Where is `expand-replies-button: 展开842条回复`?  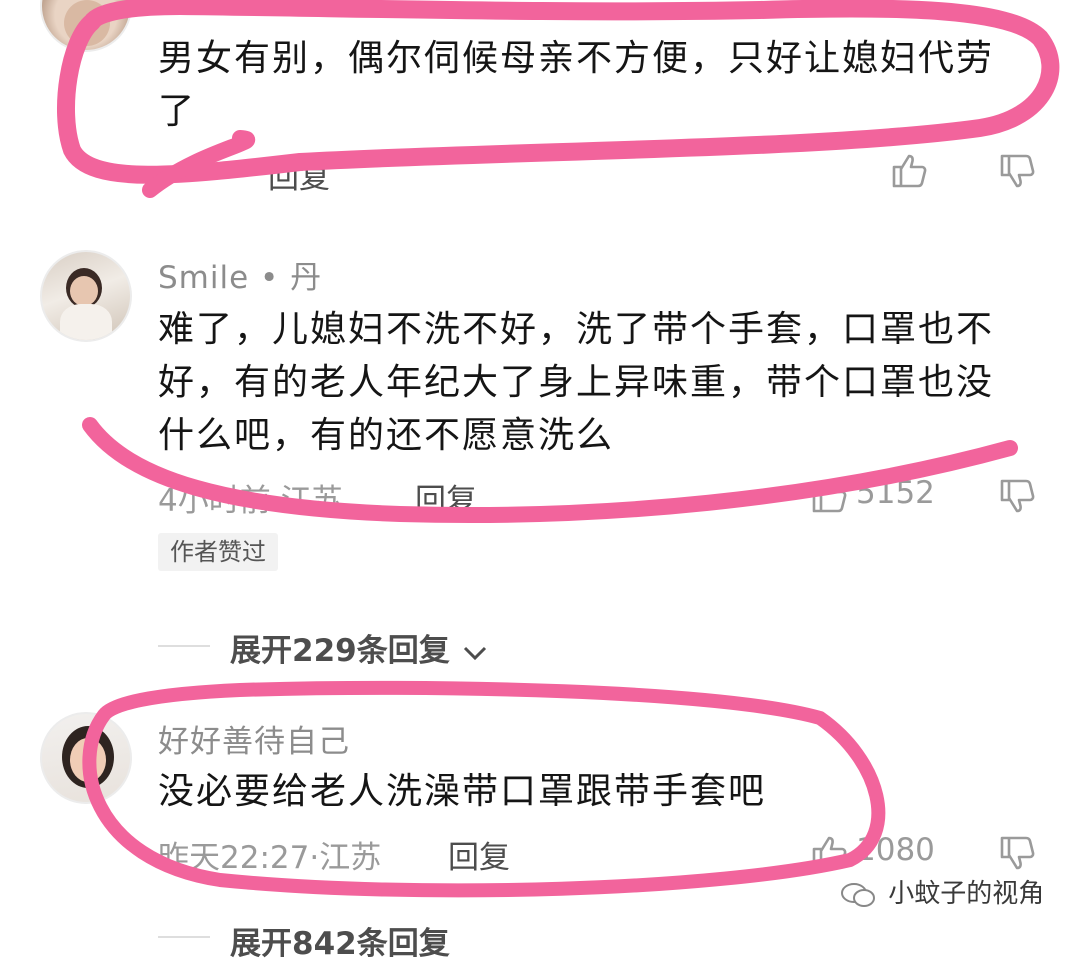 expand-replies-button: 展开842条回复 is located at coordinates (340, 940).